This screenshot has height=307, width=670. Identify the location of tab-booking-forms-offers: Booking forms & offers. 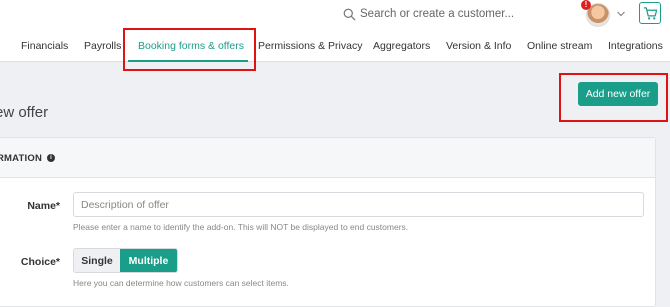
(191, 46).